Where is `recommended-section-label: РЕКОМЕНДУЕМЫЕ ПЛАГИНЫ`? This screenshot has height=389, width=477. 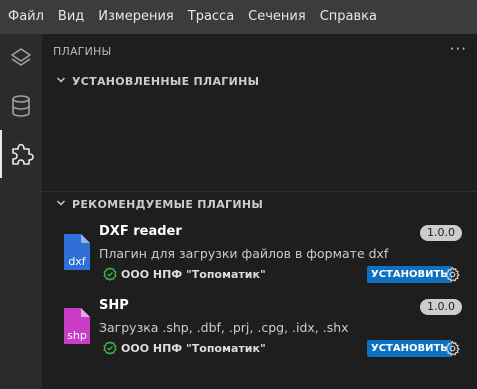 recommended-section-label: РЕКОМЕНДУЕМЫЕ ПЛАГИНЫ is located at coordinates (168, 204).